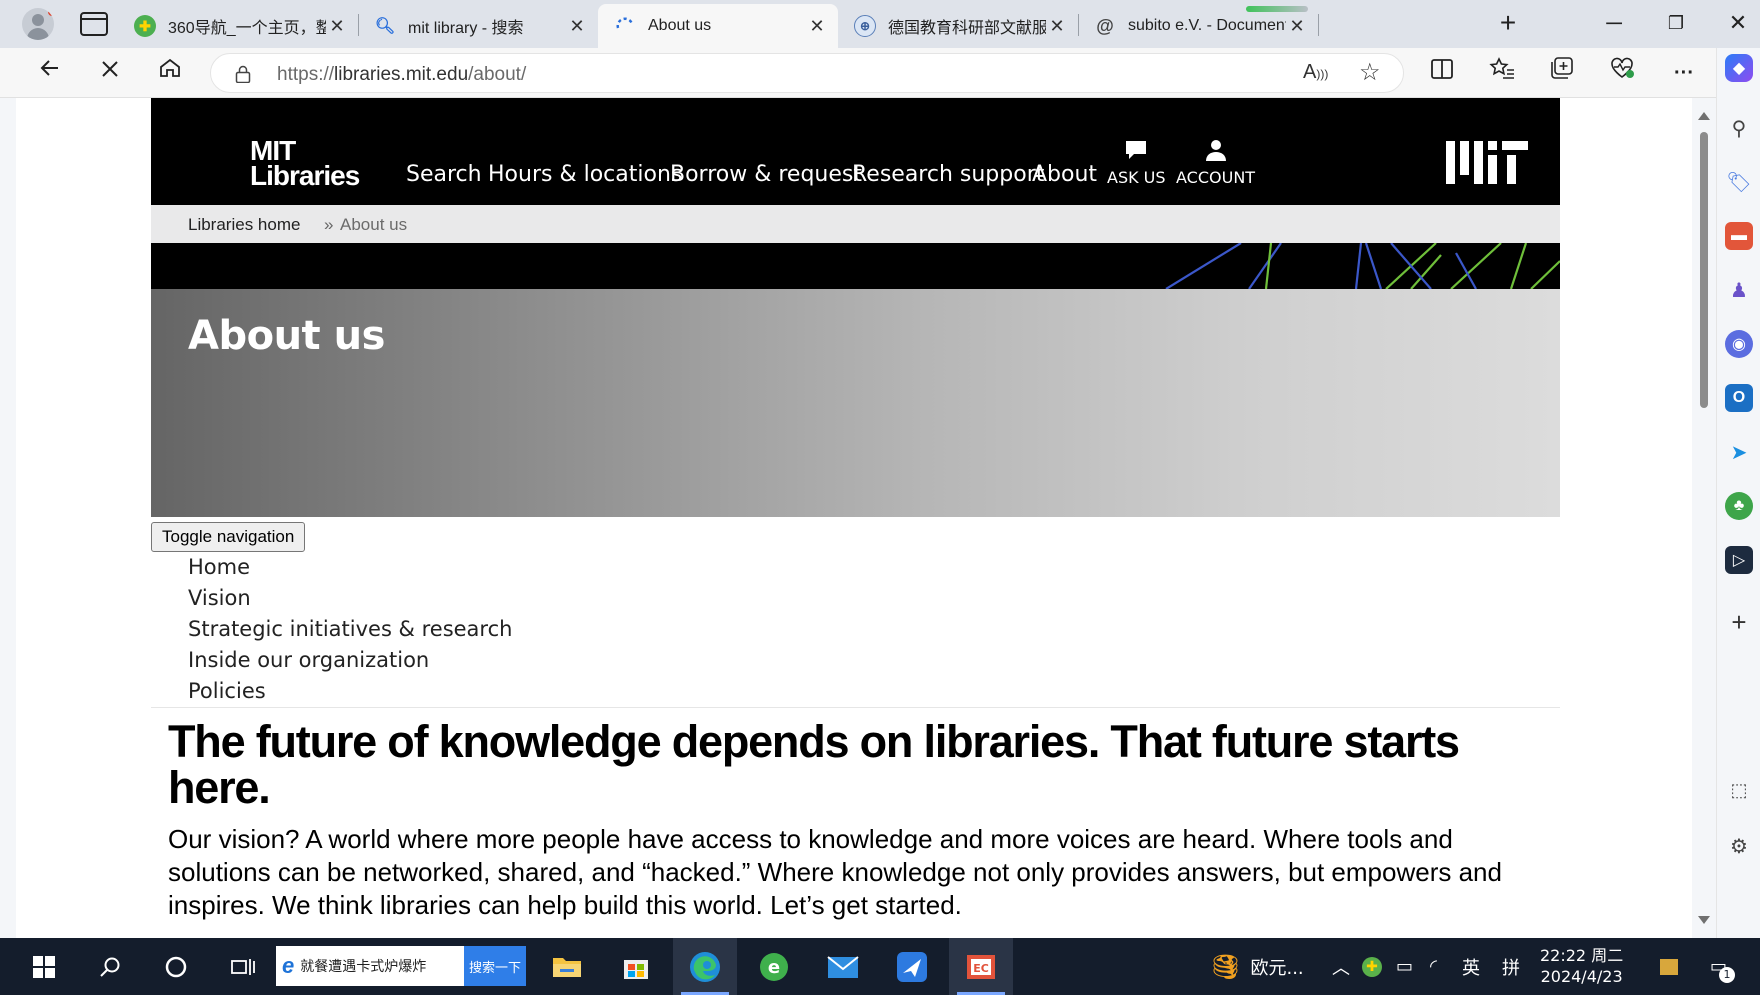  I want to click on start-button, so click(44, 966).